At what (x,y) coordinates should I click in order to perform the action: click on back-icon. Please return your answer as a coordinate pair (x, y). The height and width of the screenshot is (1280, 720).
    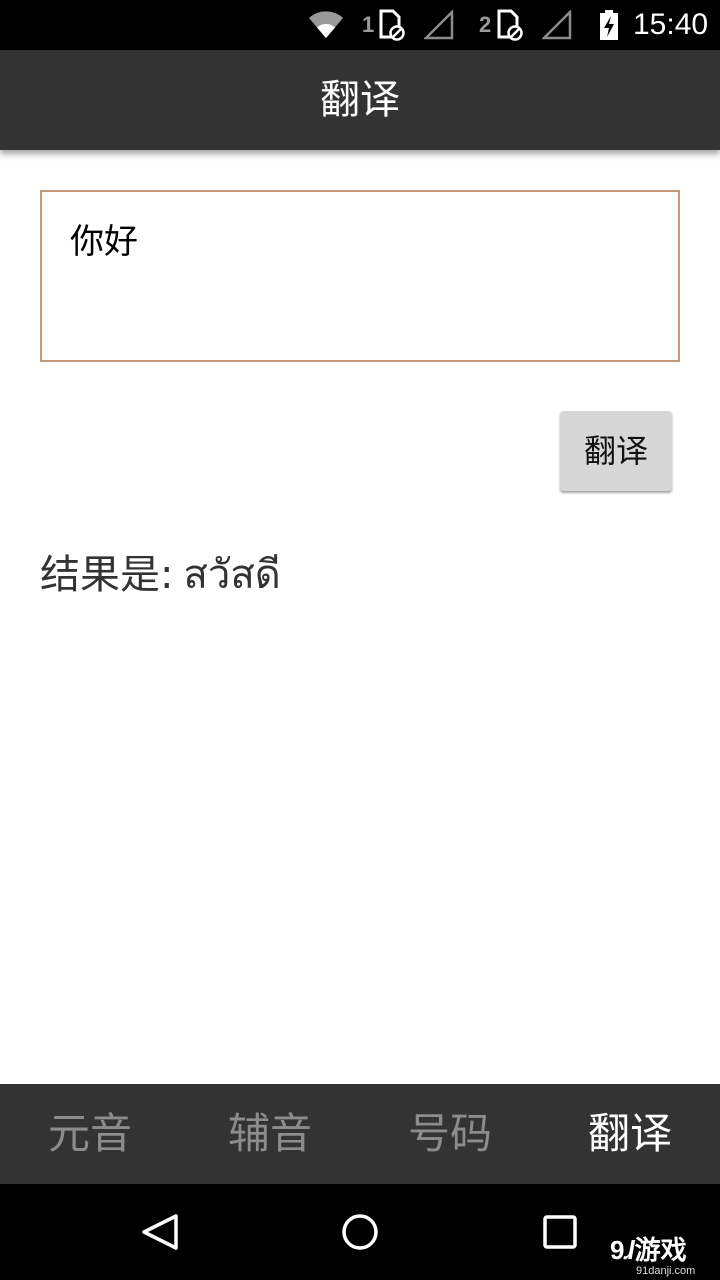
    Looking at the image, I should click on (160, 1232).